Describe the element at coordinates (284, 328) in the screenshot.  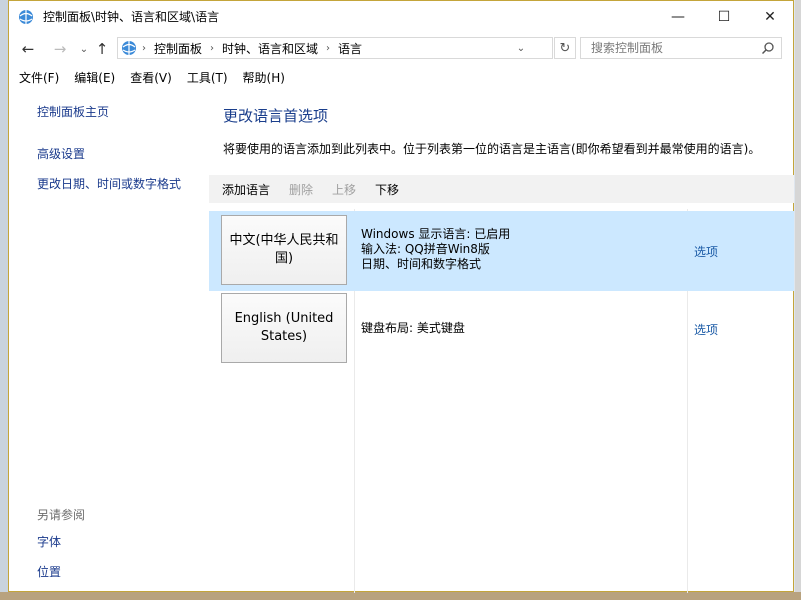
I see `language-tile: English (United States)` at that location.